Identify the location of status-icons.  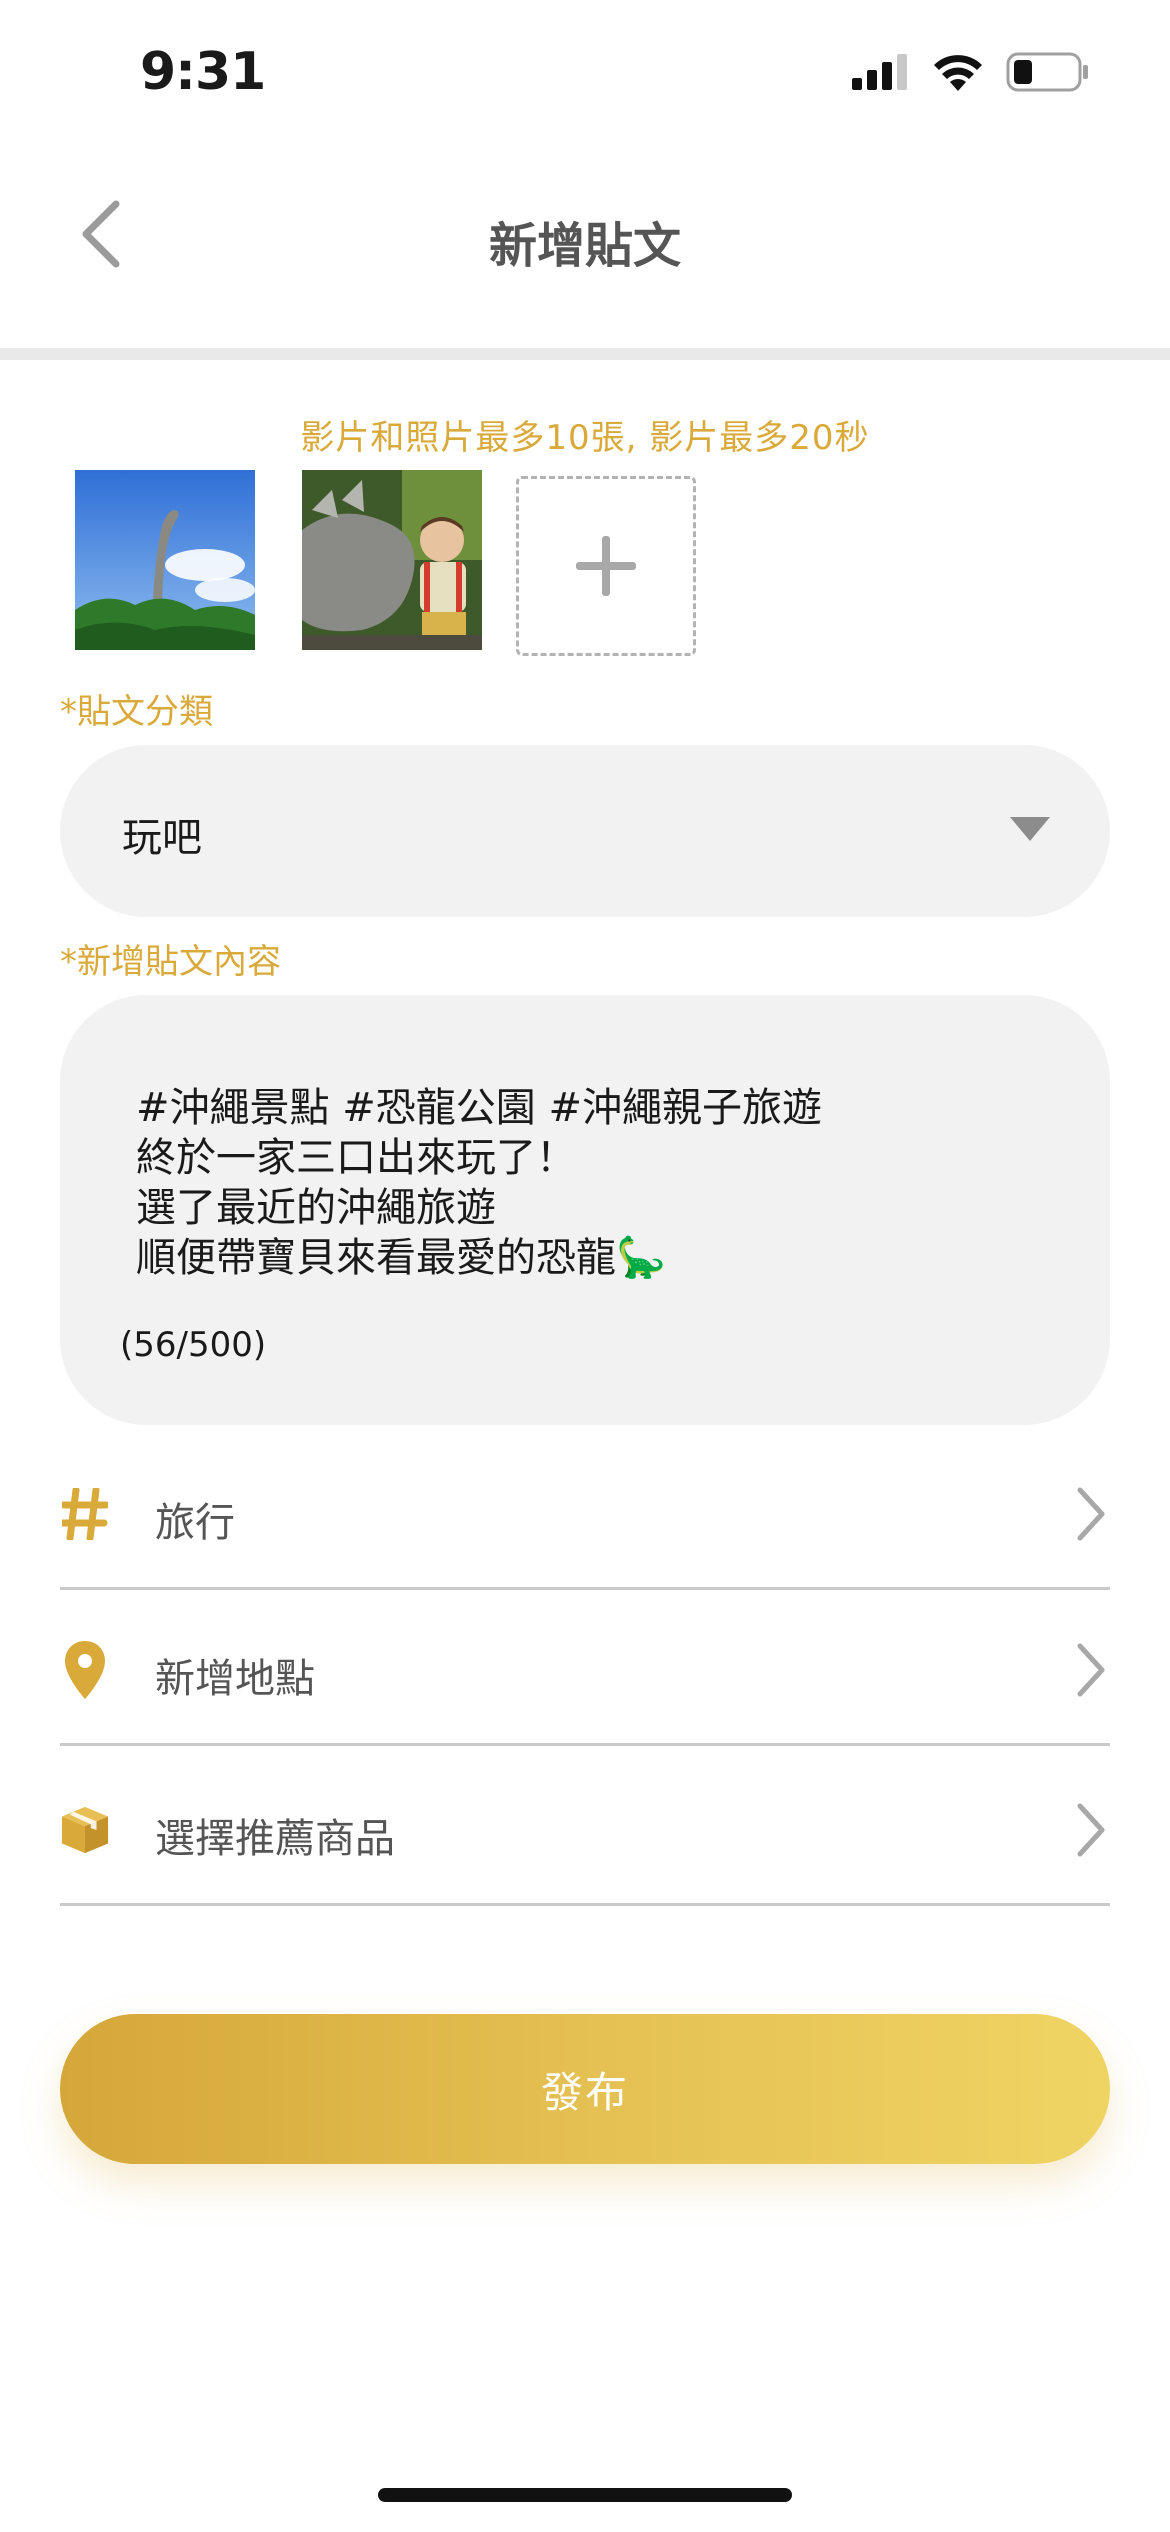
(971, 72).